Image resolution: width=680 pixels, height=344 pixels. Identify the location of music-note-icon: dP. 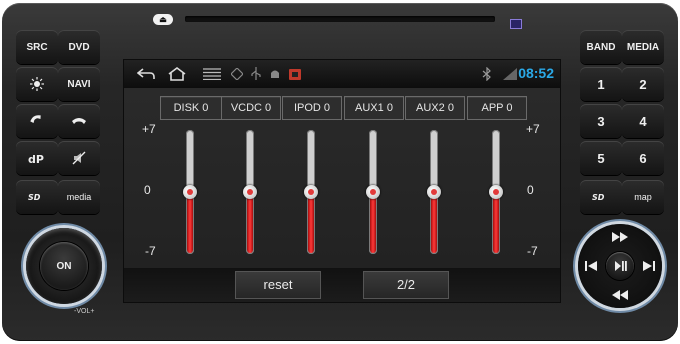
(36, 158).